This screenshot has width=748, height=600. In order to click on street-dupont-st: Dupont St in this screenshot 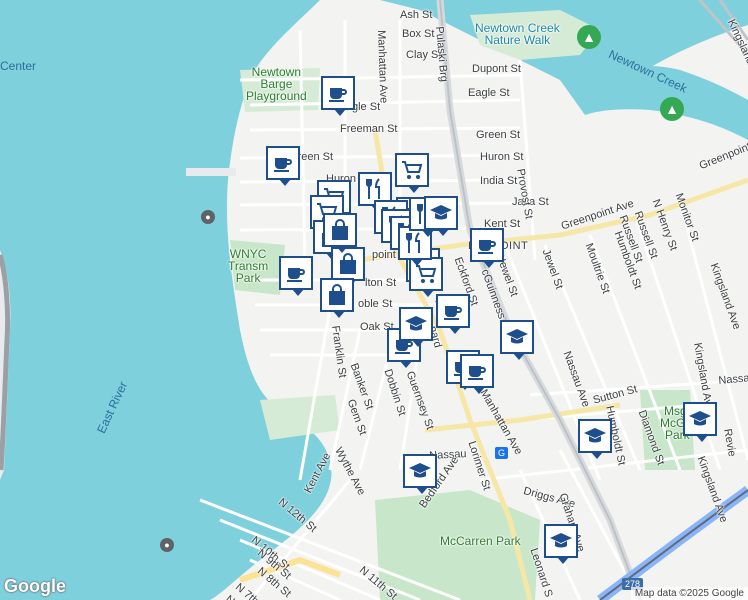, I will do `click(496, 69)`.